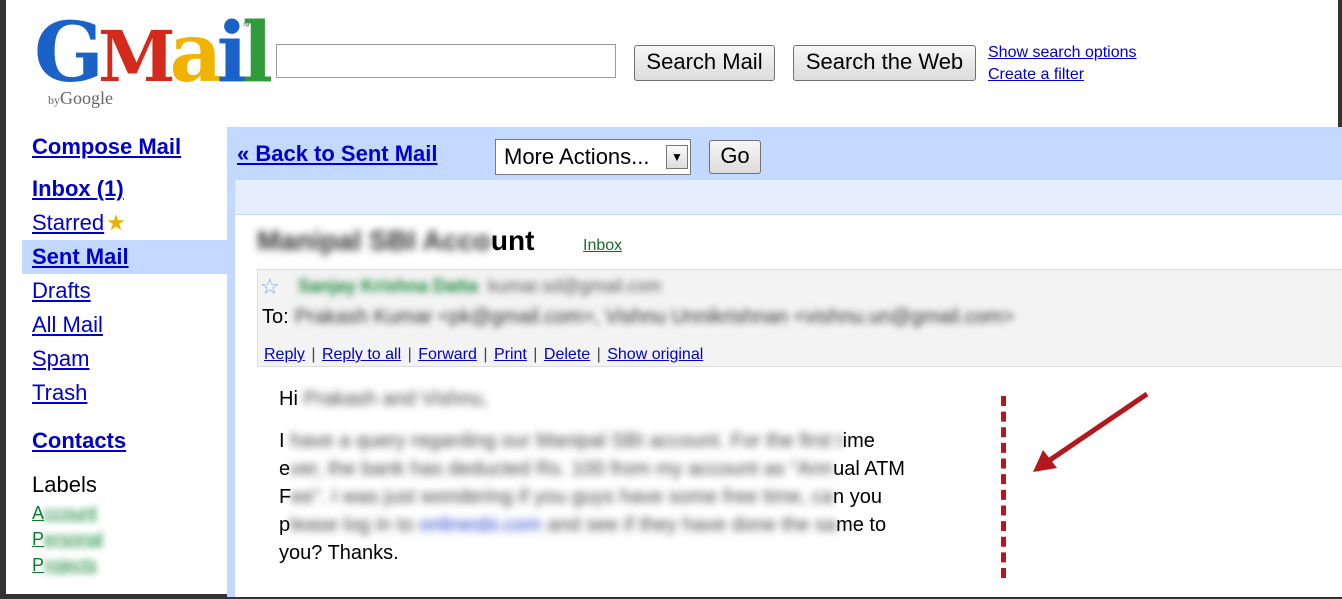 The image size is (1342, 599). What do you see at coordinates (447, 354) in the screenshot?
I see `forward-link: Forward` at bounding box center [447, 354].